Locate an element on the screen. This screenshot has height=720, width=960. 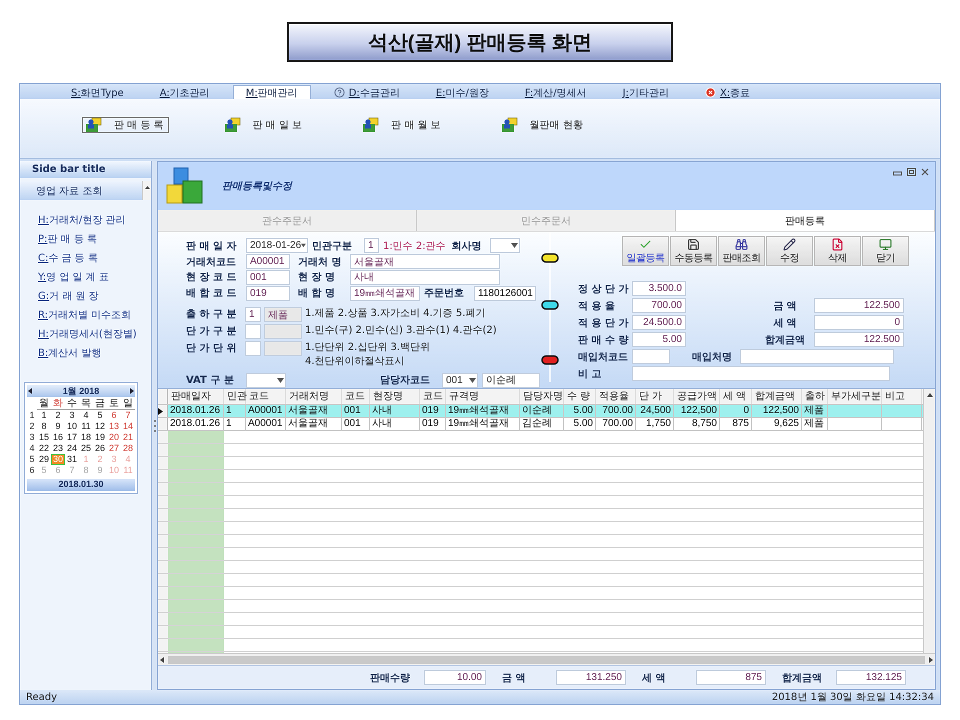
calendar-day: 23 is located at coordinates (58, 448).